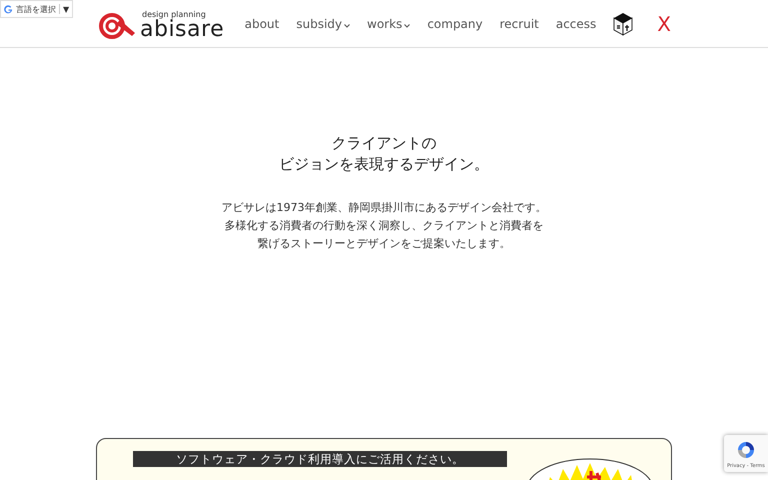 This screenshot has height=480, width=768. What do you see at coordinates (118, 26) in the screenshot?
I see `logo-mark-icon` at bounding box center [118, 26].